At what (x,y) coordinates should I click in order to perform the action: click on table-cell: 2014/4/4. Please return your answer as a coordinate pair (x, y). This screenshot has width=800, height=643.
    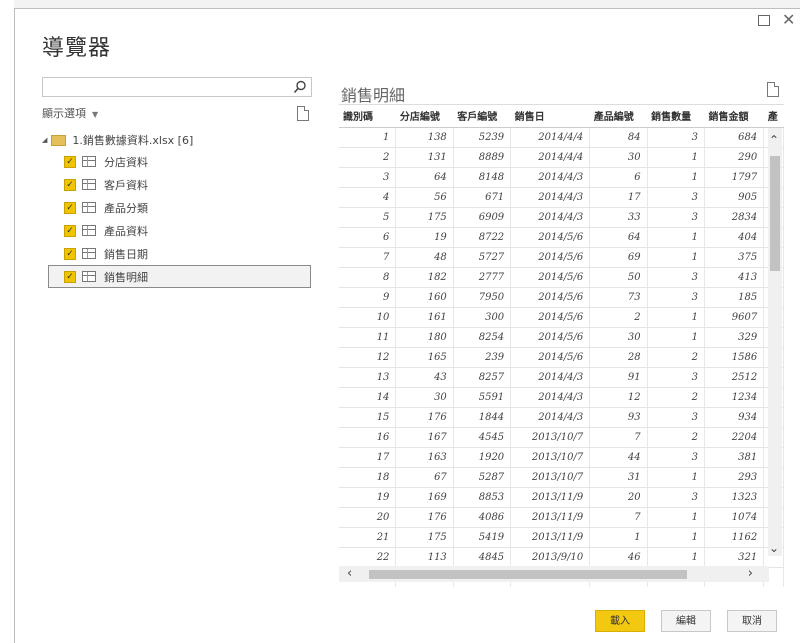
    Looking at the image, I should click on (550, 137).